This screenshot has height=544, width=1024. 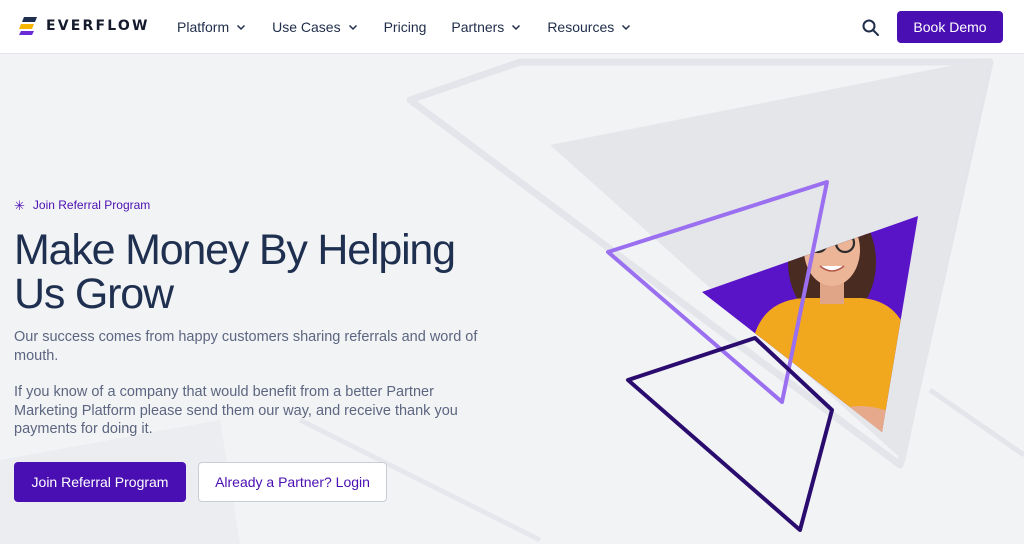 What do you see at coordinates (871, 28) in the screenshot?
I see `search-icon` at bounding box center [871, 28].